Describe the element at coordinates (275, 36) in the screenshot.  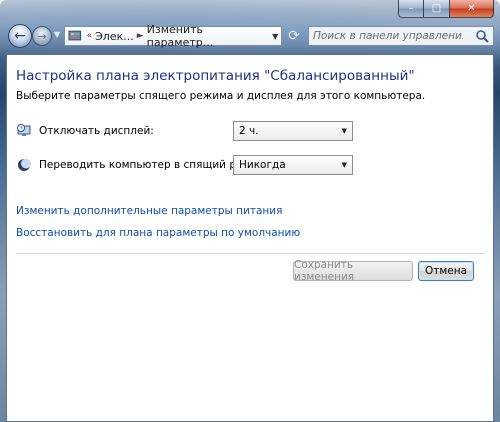
I see `address-dropdown-icon: ▼` at that location.